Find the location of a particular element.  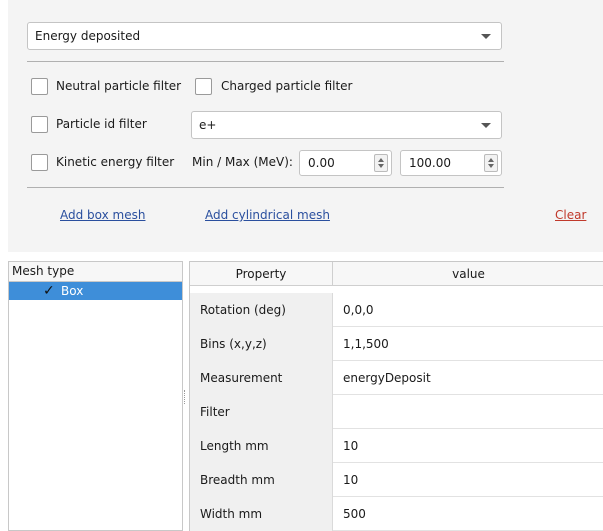

mesh-list-header: Mesh type is located at coordinates (95, 272).